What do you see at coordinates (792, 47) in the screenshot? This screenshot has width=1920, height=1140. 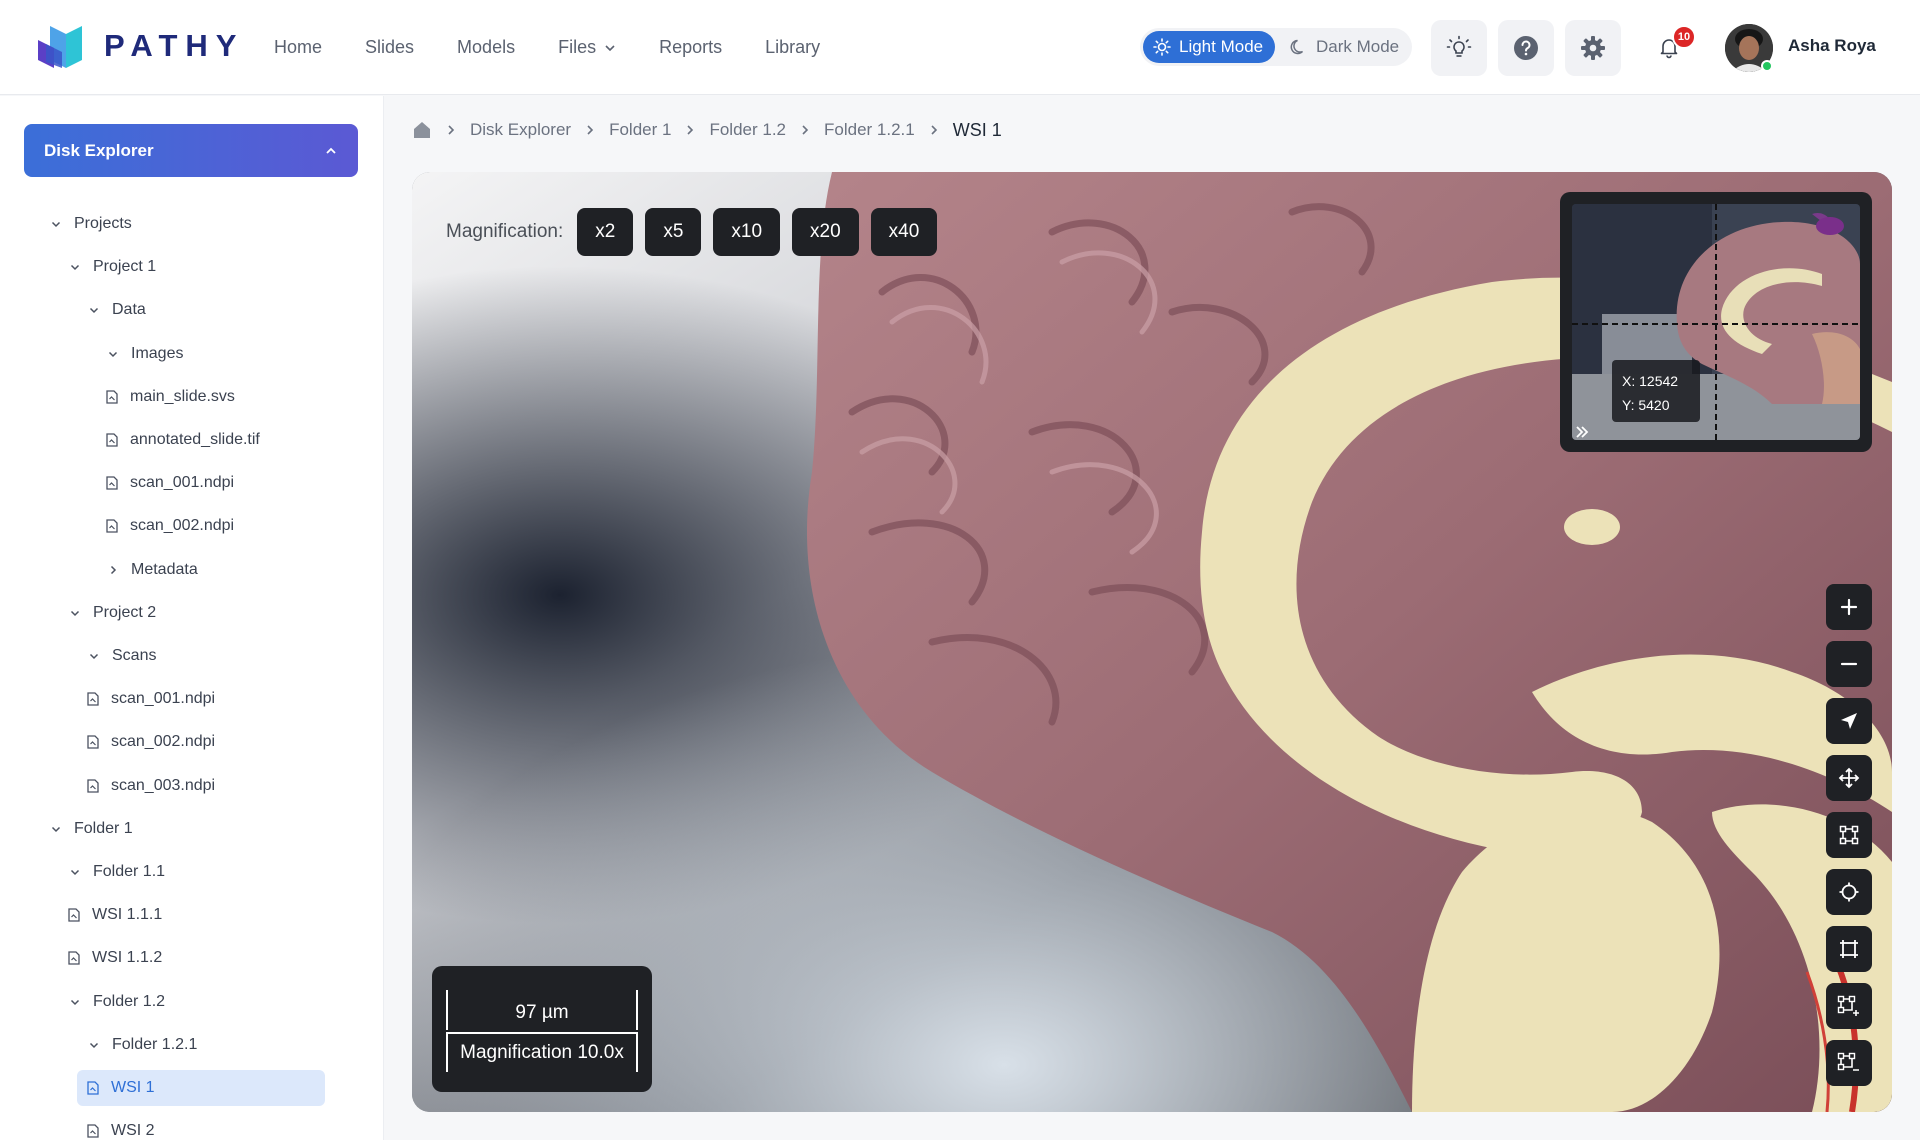 I see `nav-library: Library` at bounding box center [792, 47].